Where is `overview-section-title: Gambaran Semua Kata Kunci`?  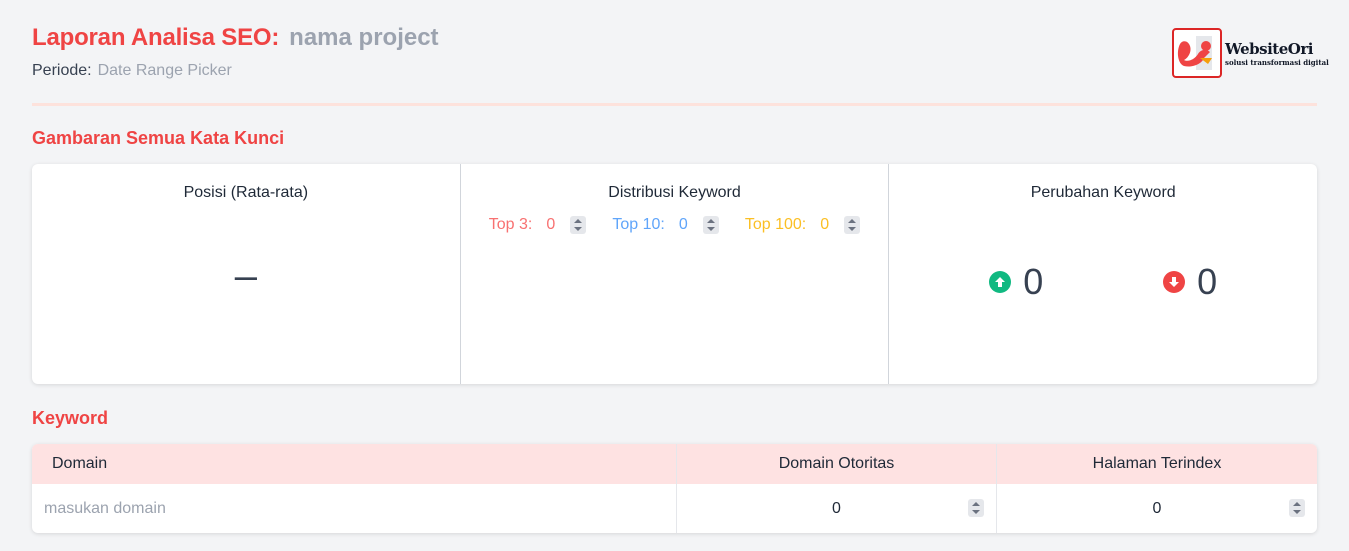
overview-section-title: Gambaran Semua Kata Kunci is located at coordinates (158, 138).